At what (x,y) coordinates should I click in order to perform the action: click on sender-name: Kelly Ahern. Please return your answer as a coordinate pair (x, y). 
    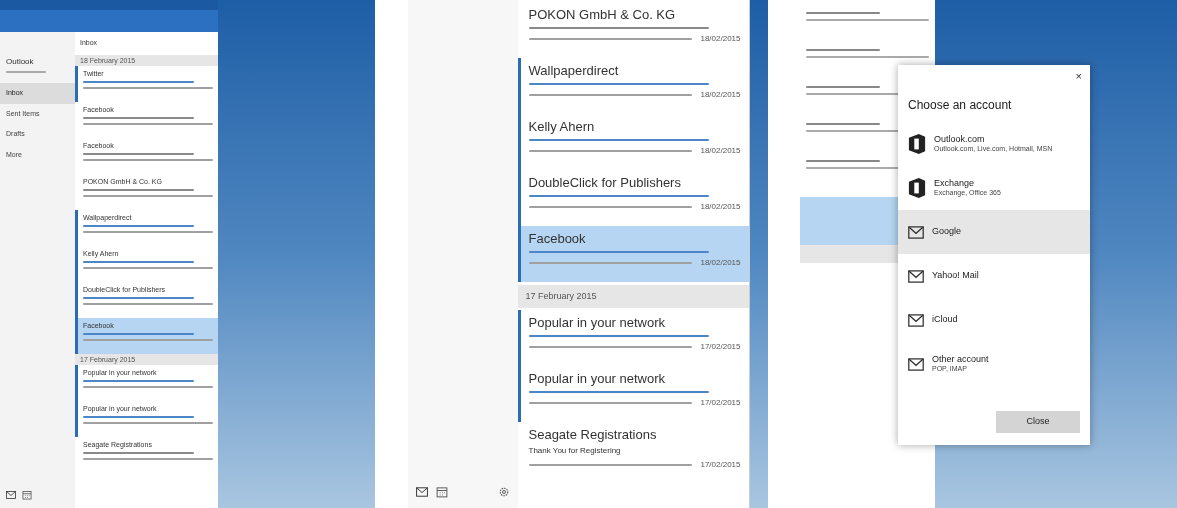
    Looking at the image, I should click on (562, 126).